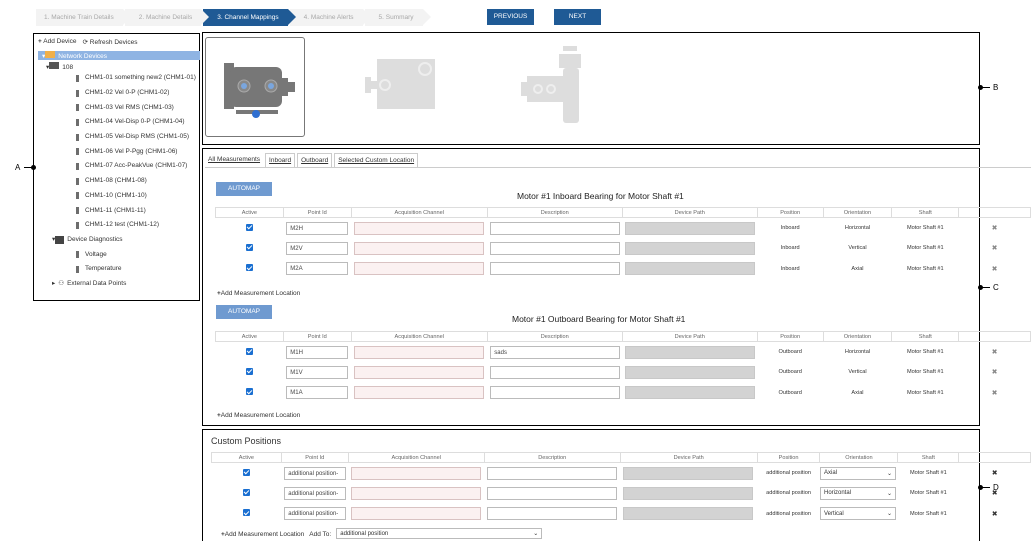  Describe the element at coordinates (119, 269) in the screenshot. I see `diag-item: Temperature` at that location.